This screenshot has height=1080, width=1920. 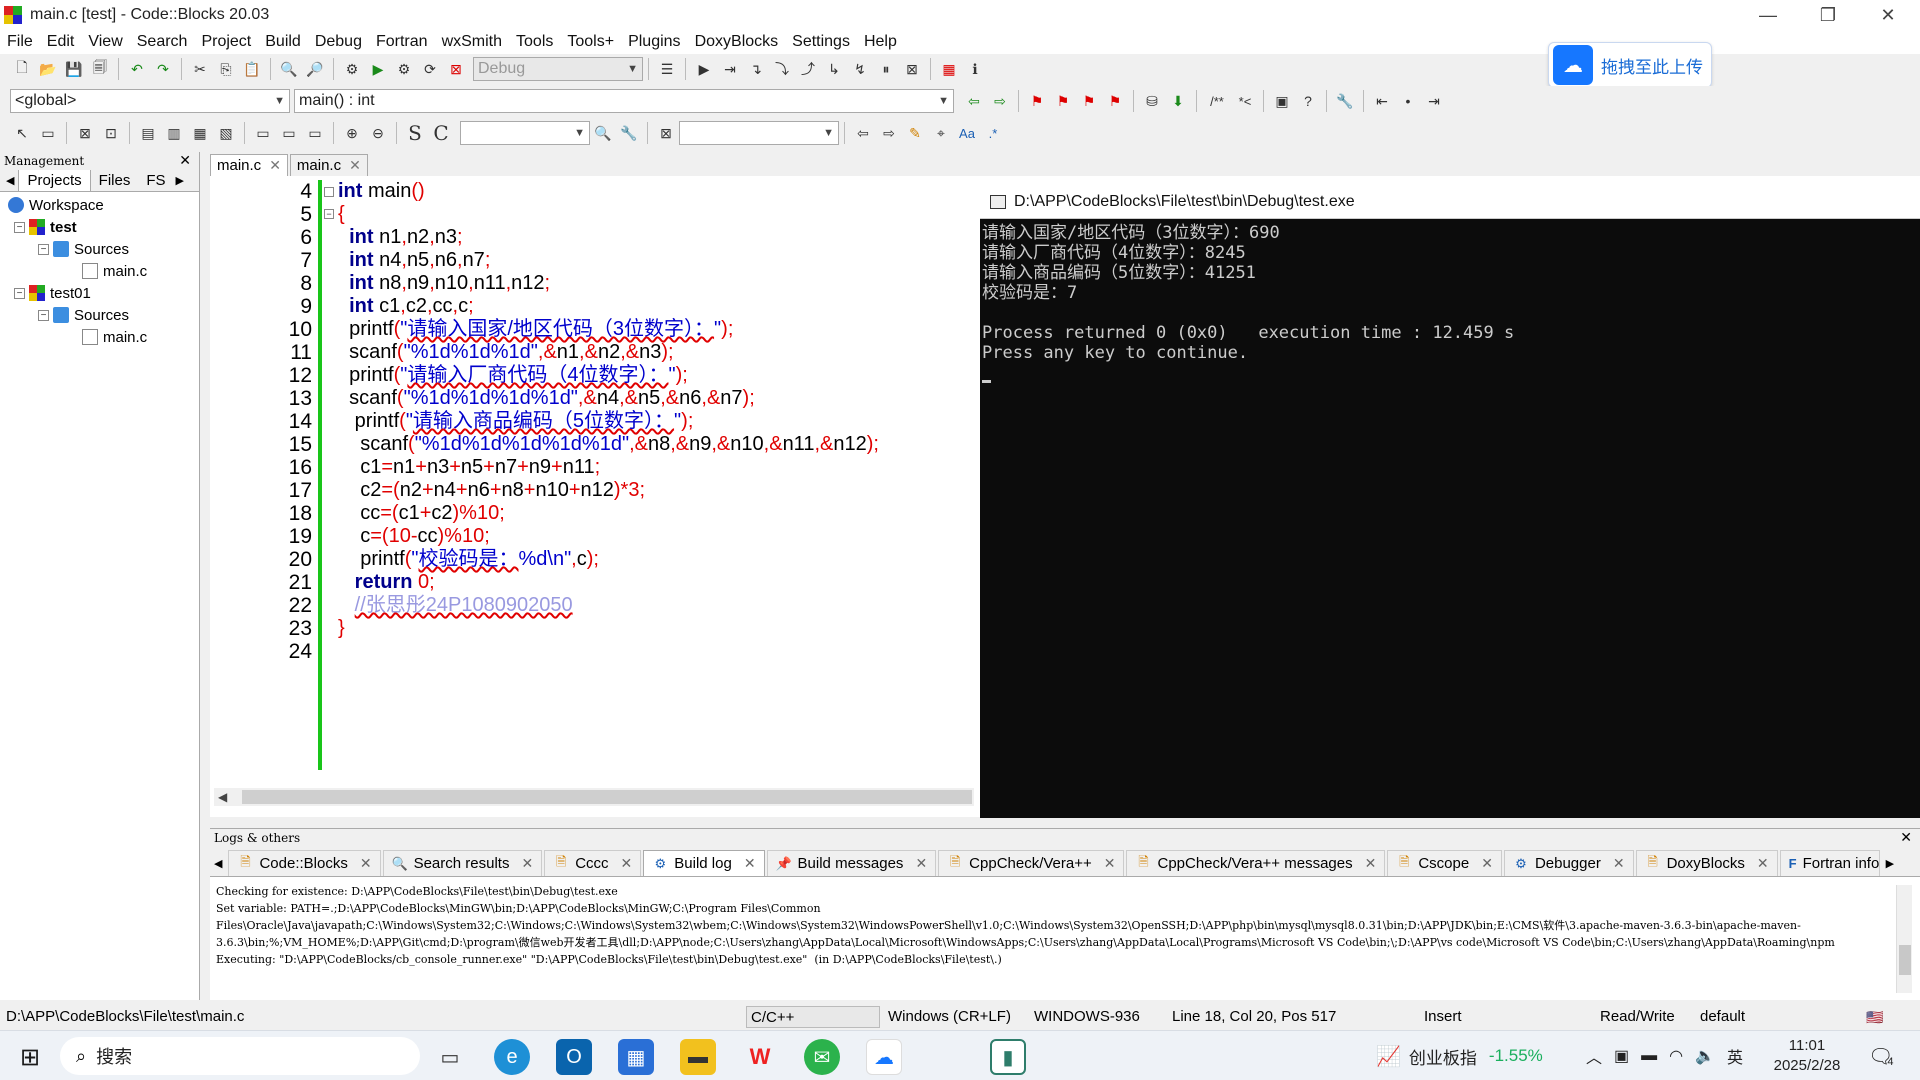 What do you see at coordinates (593, 863) in the screenshot?
I see `log-tab-cccc: 🗎 Cccc ✕` at bounding box center [593, 863].